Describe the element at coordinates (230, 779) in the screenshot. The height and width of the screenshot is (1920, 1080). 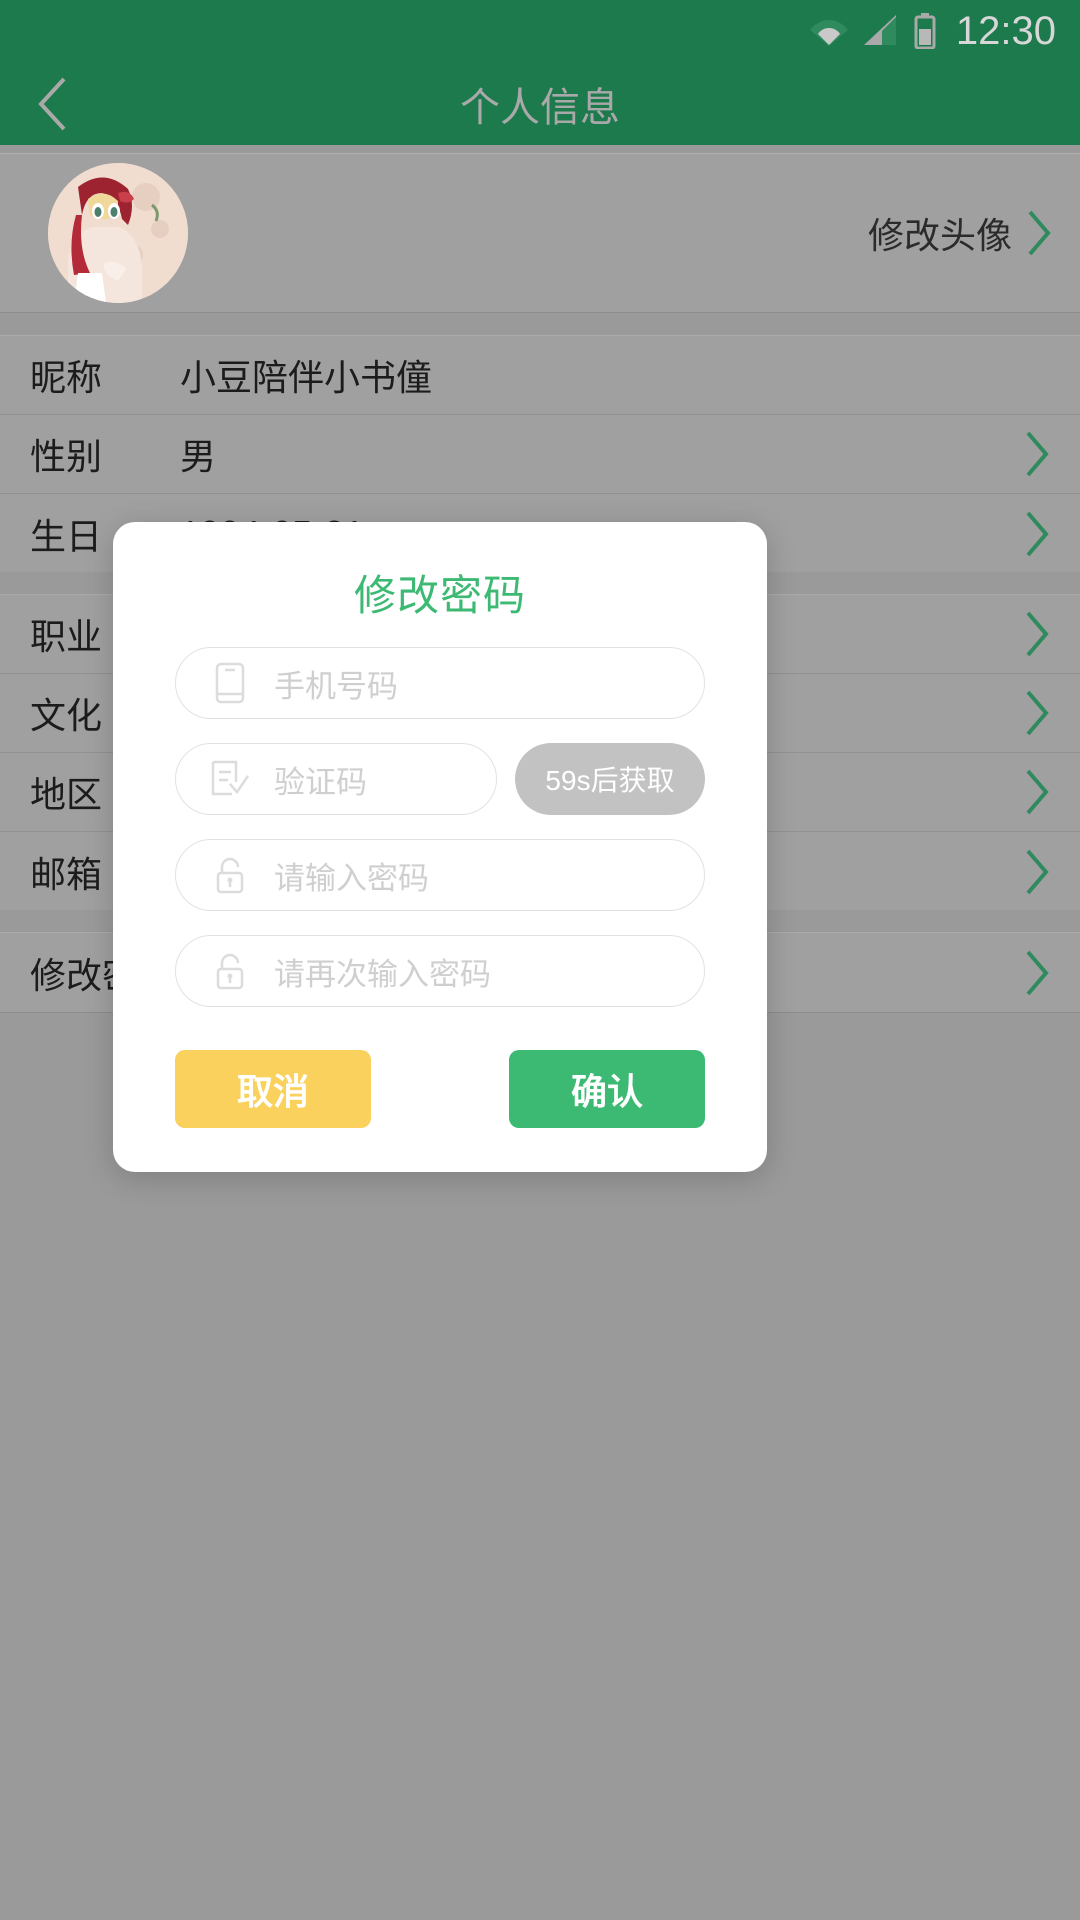
I see `code-check-icon` at that location.